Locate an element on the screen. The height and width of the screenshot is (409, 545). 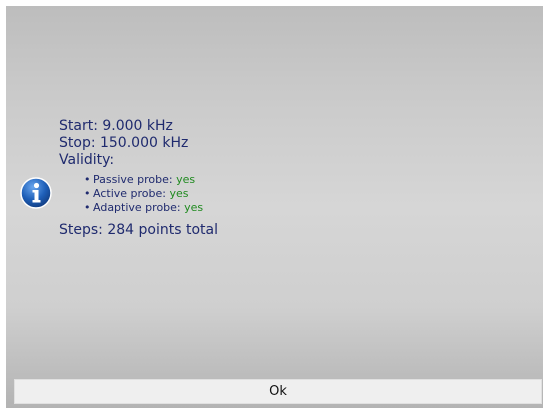
list-item-passive-probe: • Passive probe: yes is located at coordinates (140, 179).